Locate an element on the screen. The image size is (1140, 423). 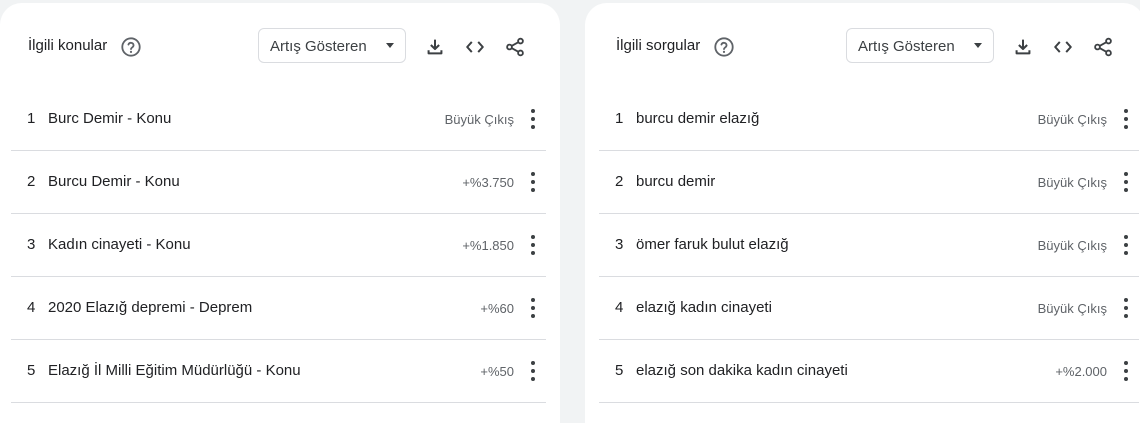
card-header: İlgili konular Artış Gösteren is located at coordinates (280, 45).